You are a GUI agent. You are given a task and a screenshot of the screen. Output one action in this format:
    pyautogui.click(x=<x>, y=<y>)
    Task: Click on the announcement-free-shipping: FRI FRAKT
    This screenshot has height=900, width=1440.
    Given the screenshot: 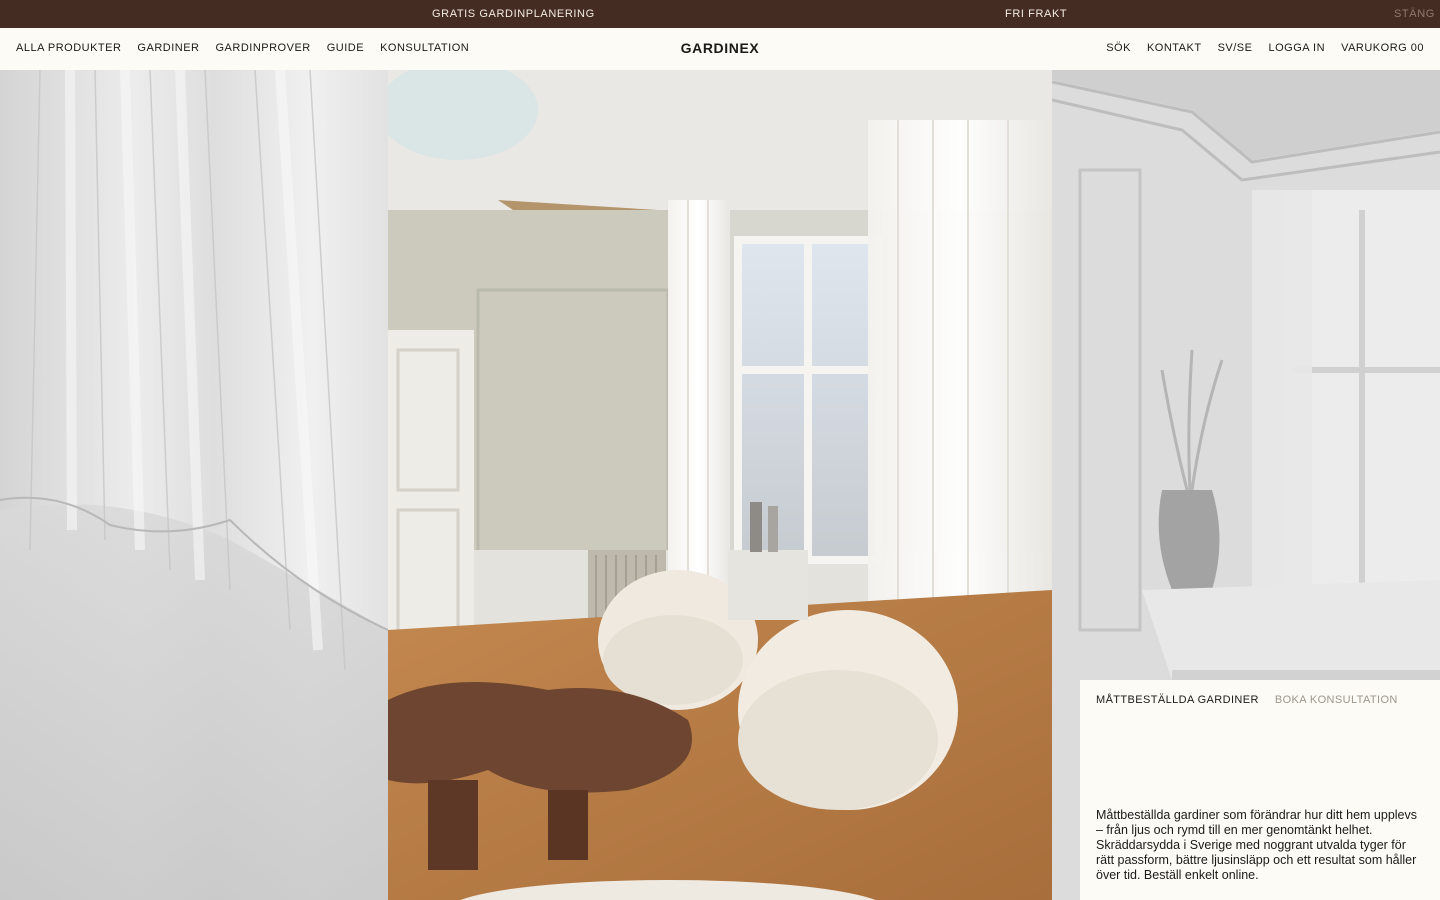 What is the action you would take?
    pyautogui.click(x=1036, y=14)
    